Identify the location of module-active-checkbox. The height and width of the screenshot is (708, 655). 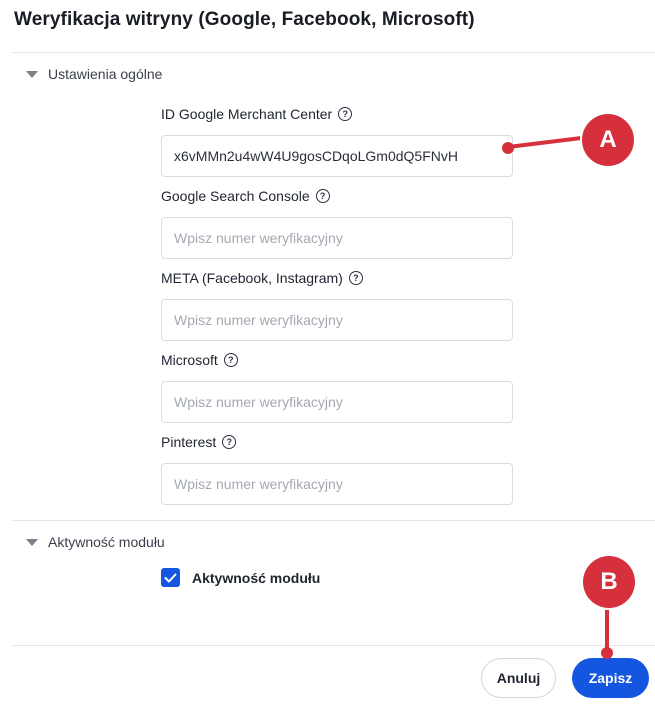
(170, 577).